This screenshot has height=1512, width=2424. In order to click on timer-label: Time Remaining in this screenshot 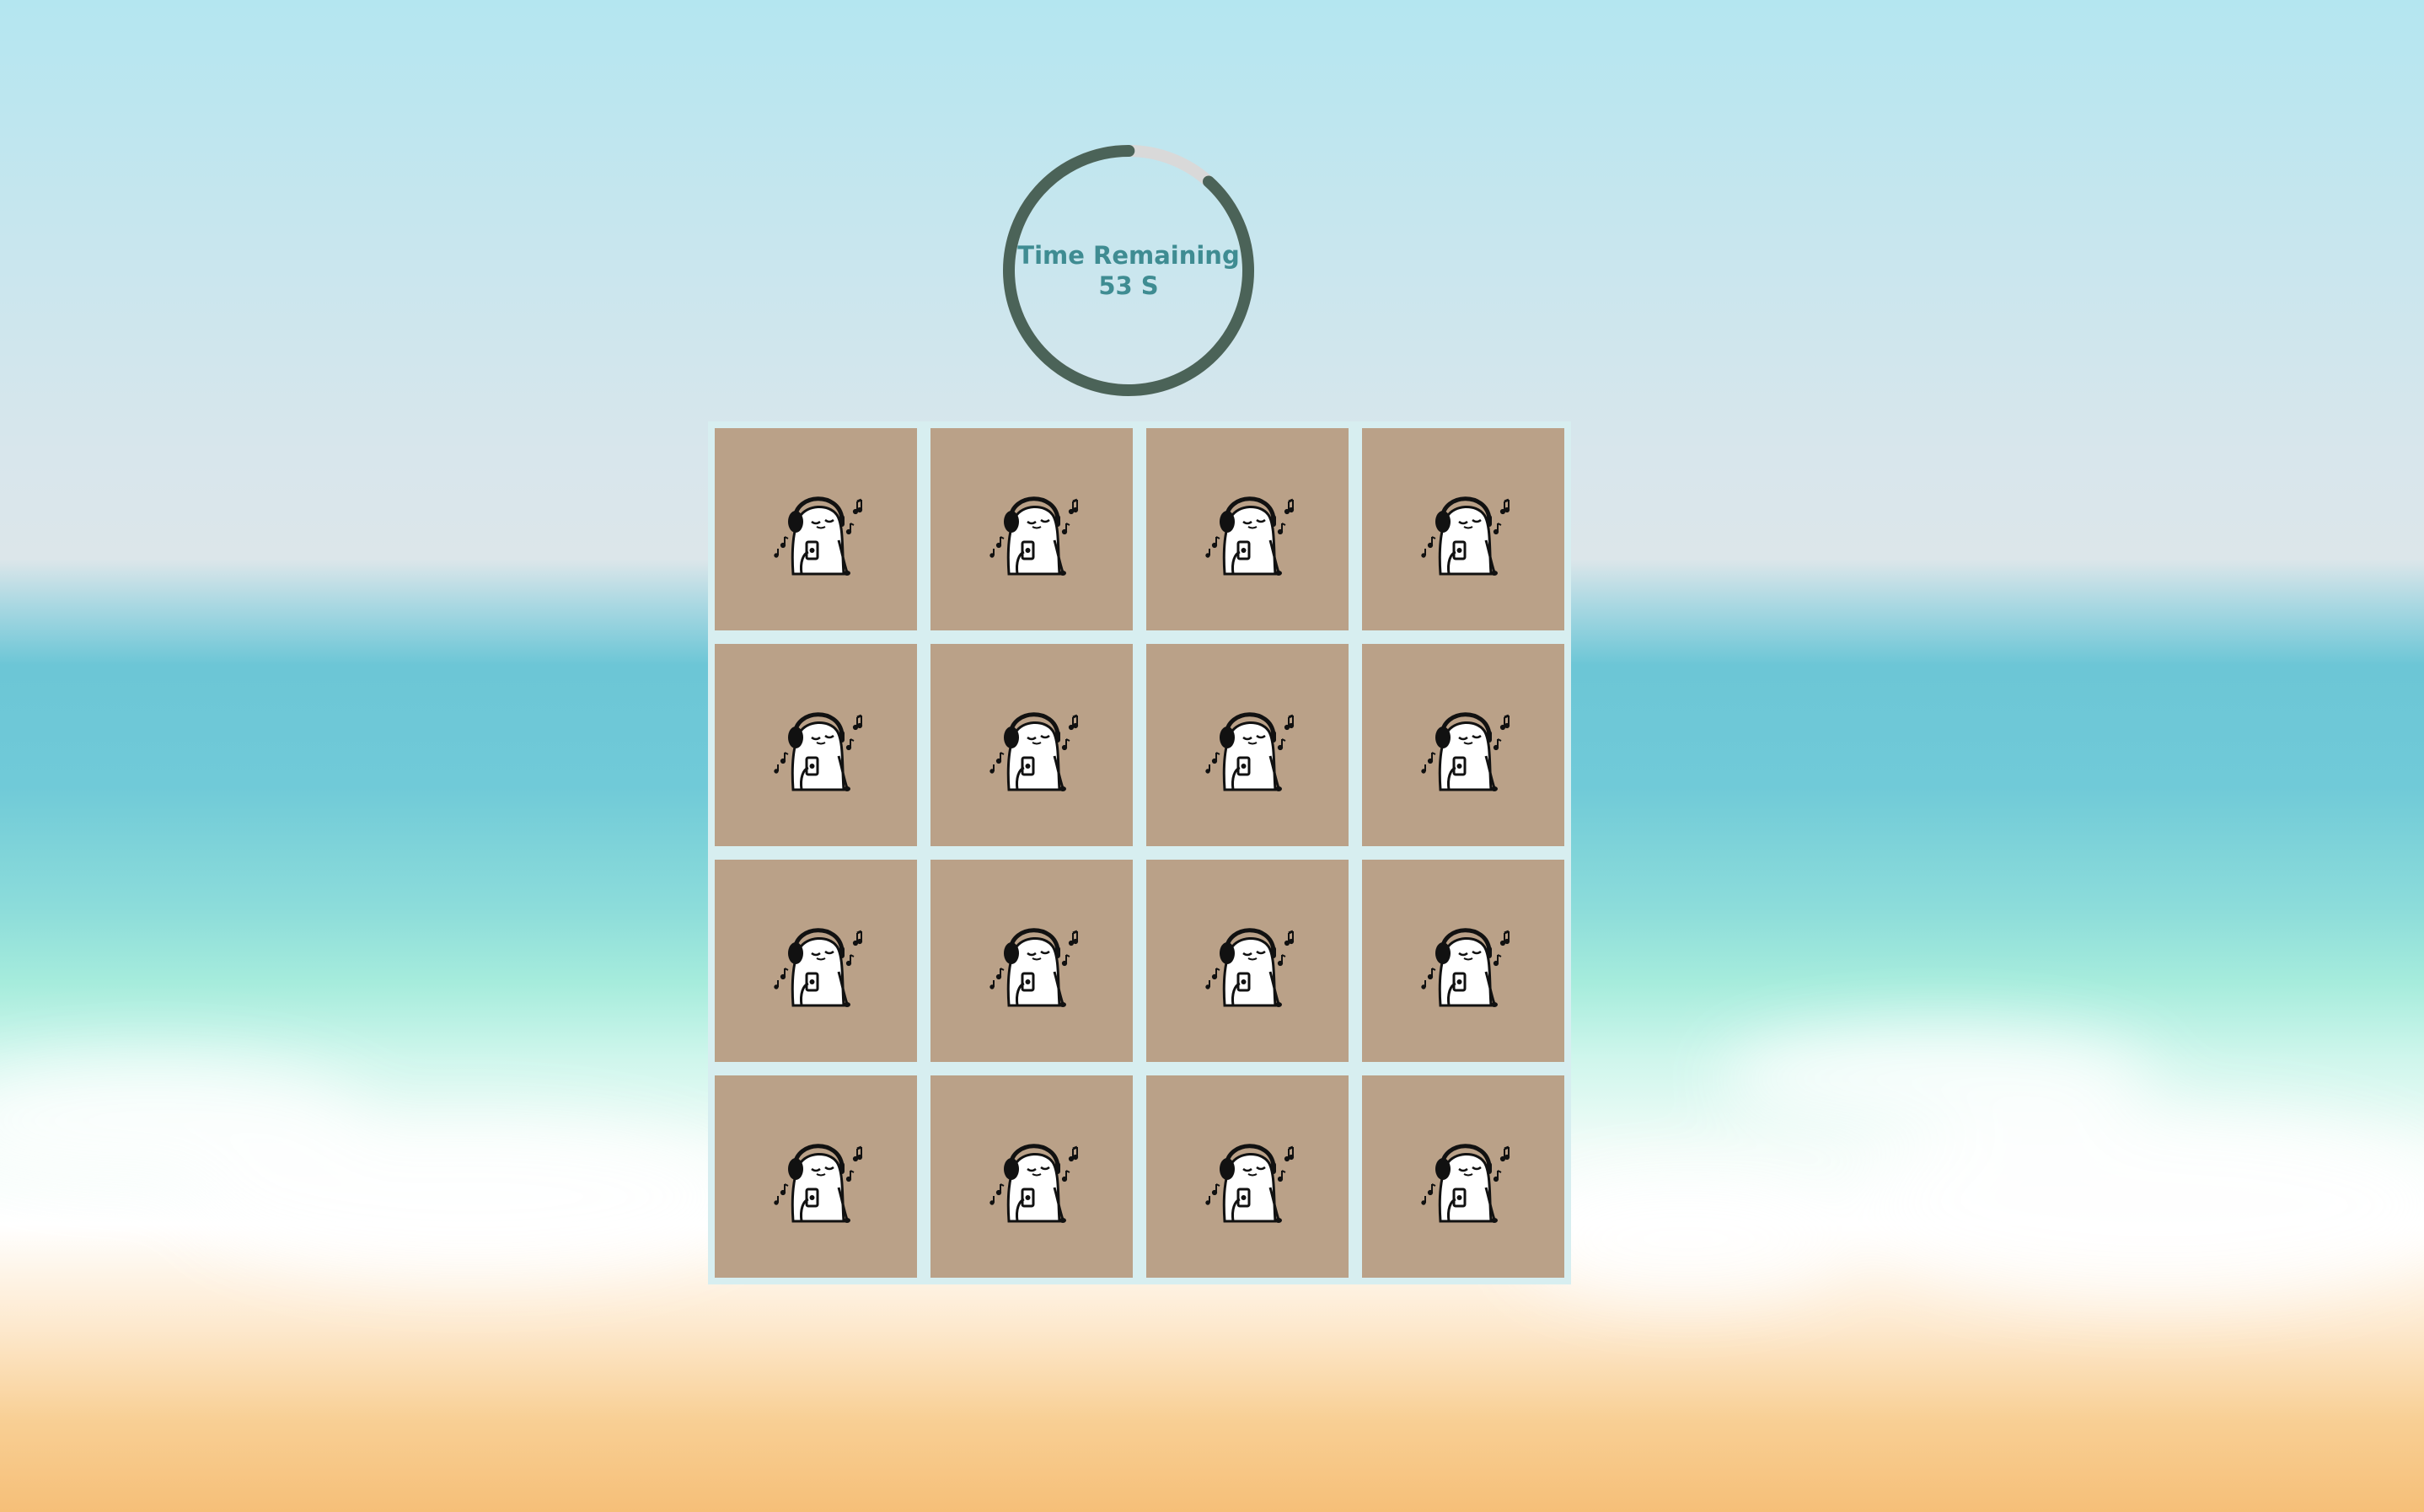, I will do `click(1129, 255)`.